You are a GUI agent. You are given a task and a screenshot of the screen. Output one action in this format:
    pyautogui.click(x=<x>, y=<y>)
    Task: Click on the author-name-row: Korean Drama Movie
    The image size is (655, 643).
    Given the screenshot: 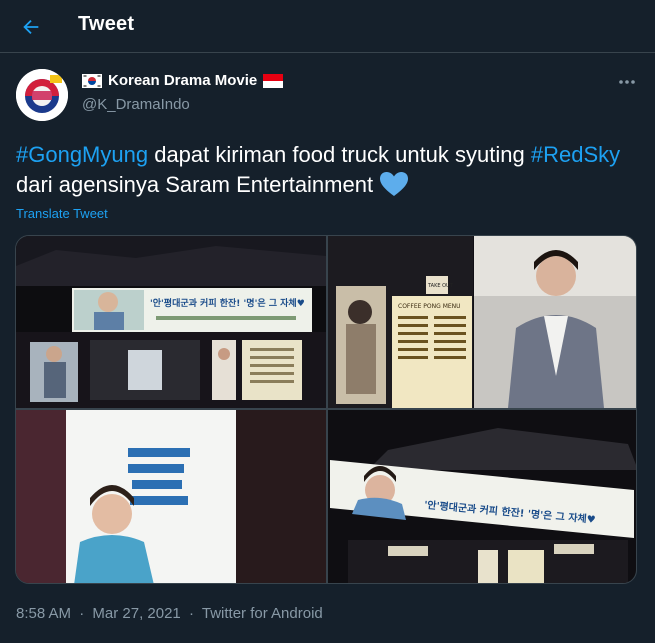 What is the action you would take?
    pyautogui.click(x=183, y=80)
    